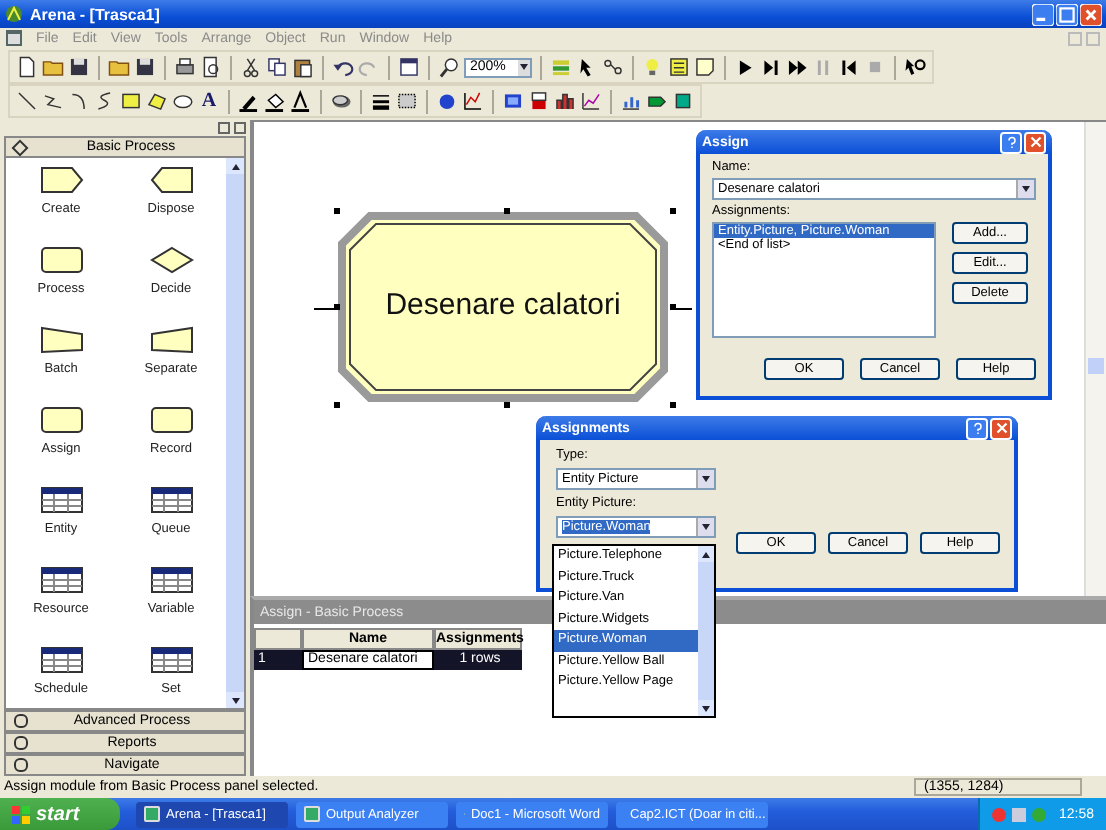 The height and width of the screenshot is (830, 1106). I want to click on column-header, so click(278, 639).